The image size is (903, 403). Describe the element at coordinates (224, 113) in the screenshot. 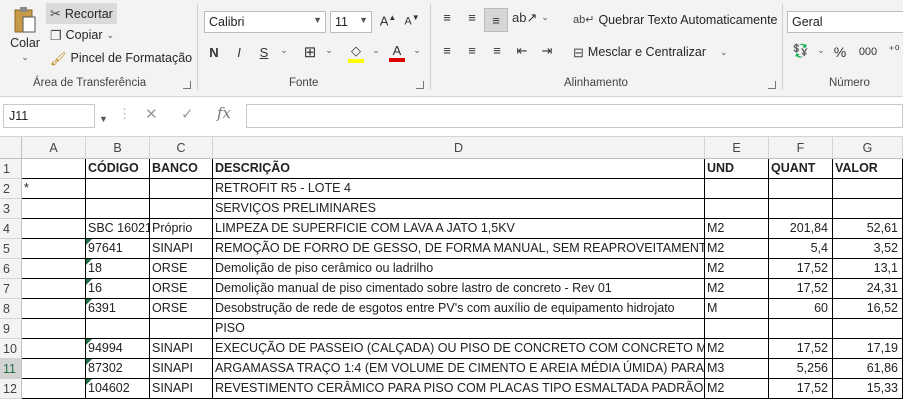

I see `function-icon: fx` at that location.